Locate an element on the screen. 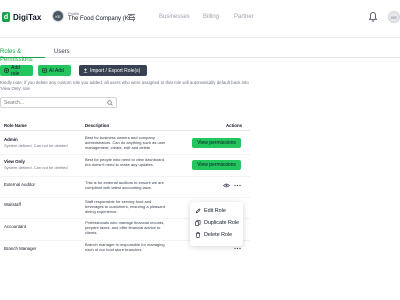 The image size is (400, 300). role-name: Accountant is located at coordinates (15, 226).